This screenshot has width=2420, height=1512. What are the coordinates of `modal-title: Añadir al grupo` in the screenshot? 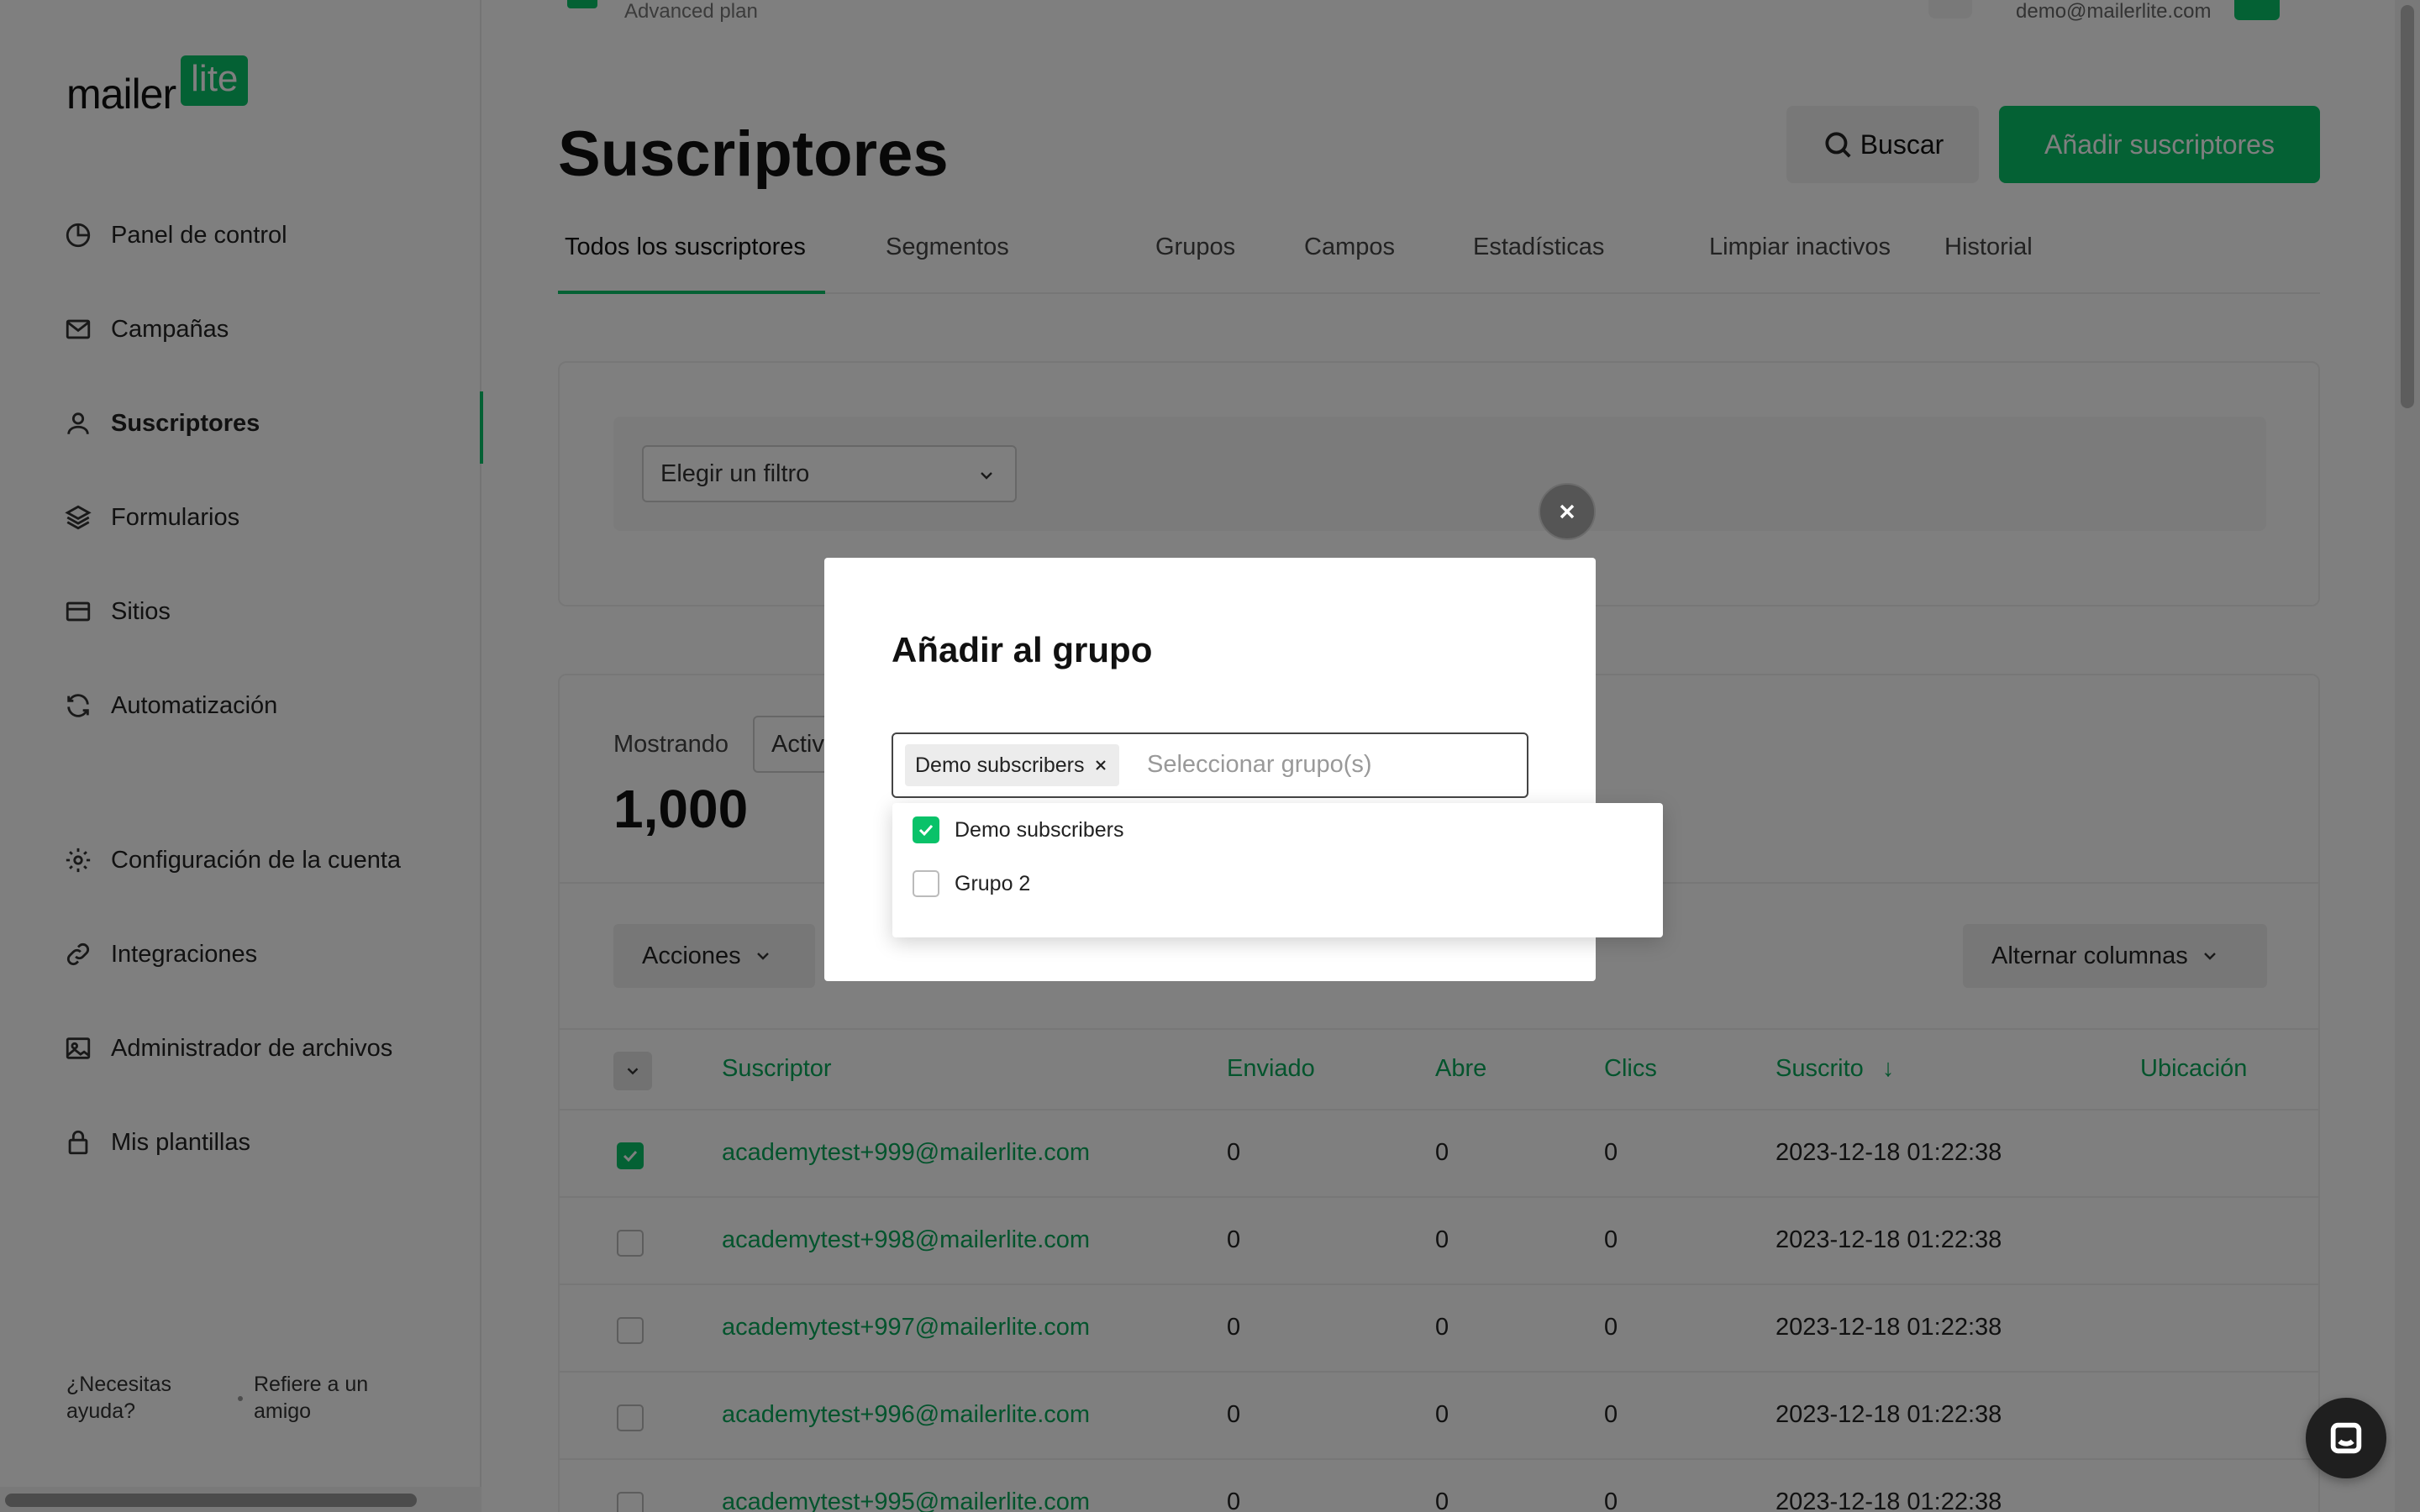 It's located at (1022, 649).